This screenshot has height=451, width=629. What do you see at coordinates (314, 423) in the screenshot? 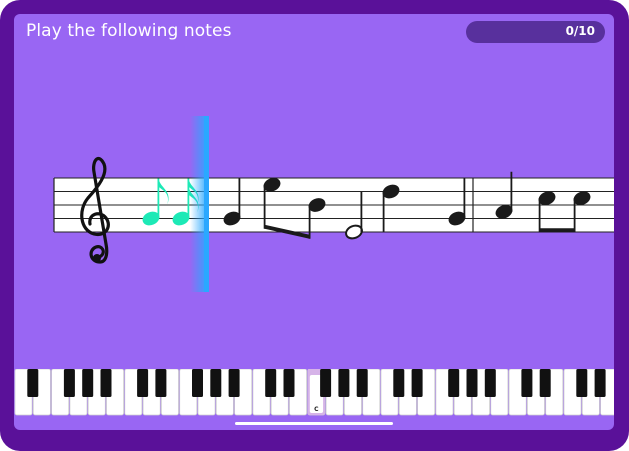
I see `home-indicator` at bounding box center [314, 423].